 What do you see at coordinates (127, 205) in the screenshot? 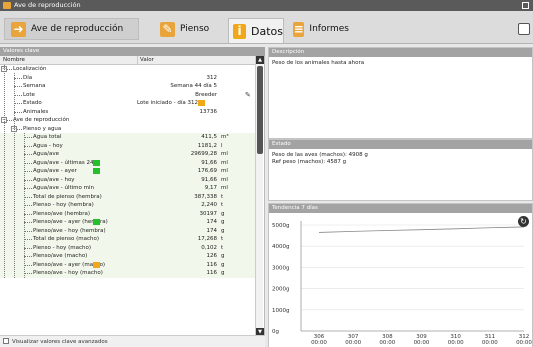
I see `tree-row: Pienso - hoy (hembra) 2,240 t` at bounding box center [127, 205].